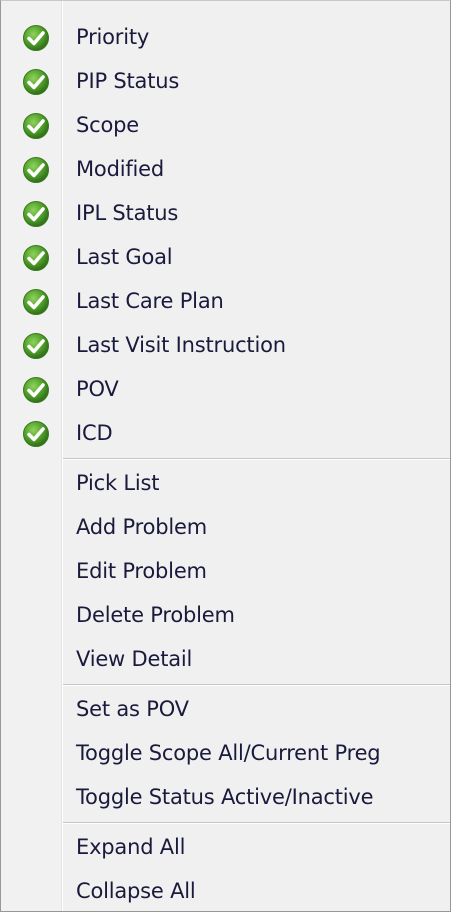  What do you see at coordinates (225, 169) in the screenshot?
I see `menu-item-modified: Modified` at bounding box center [225, 169].